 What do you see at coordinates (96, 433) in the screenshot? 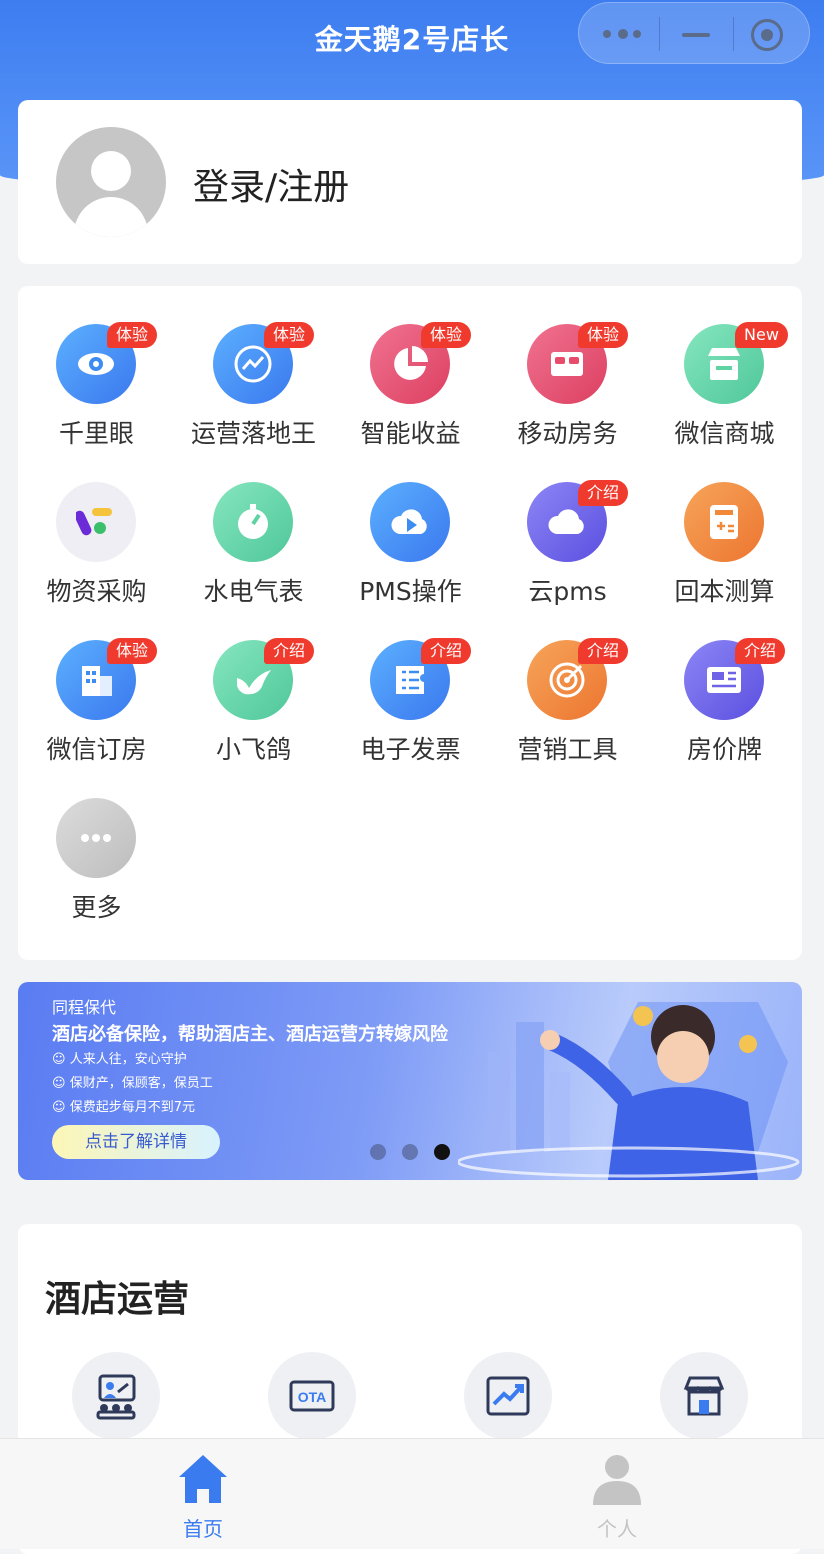
I see `app-label: 千里眼` at bounding box center [96, 433].